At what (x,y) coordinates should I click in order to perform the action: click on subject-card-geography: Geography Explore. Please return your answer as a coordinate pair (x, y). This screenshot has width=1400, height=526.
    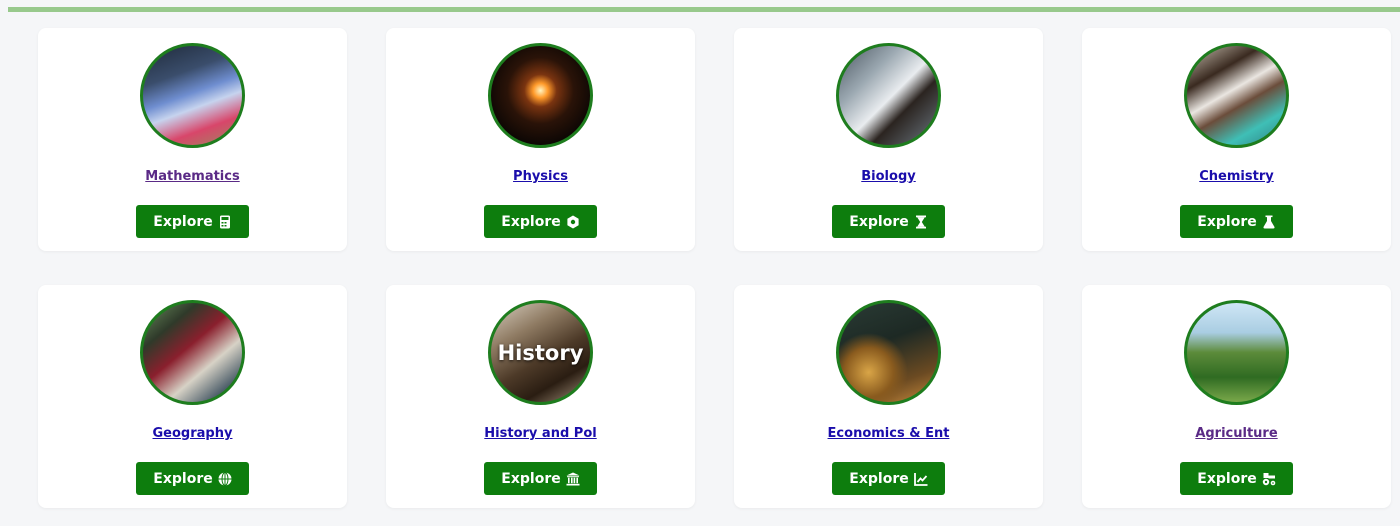
    Looking at the image, I should click on (192, 396).